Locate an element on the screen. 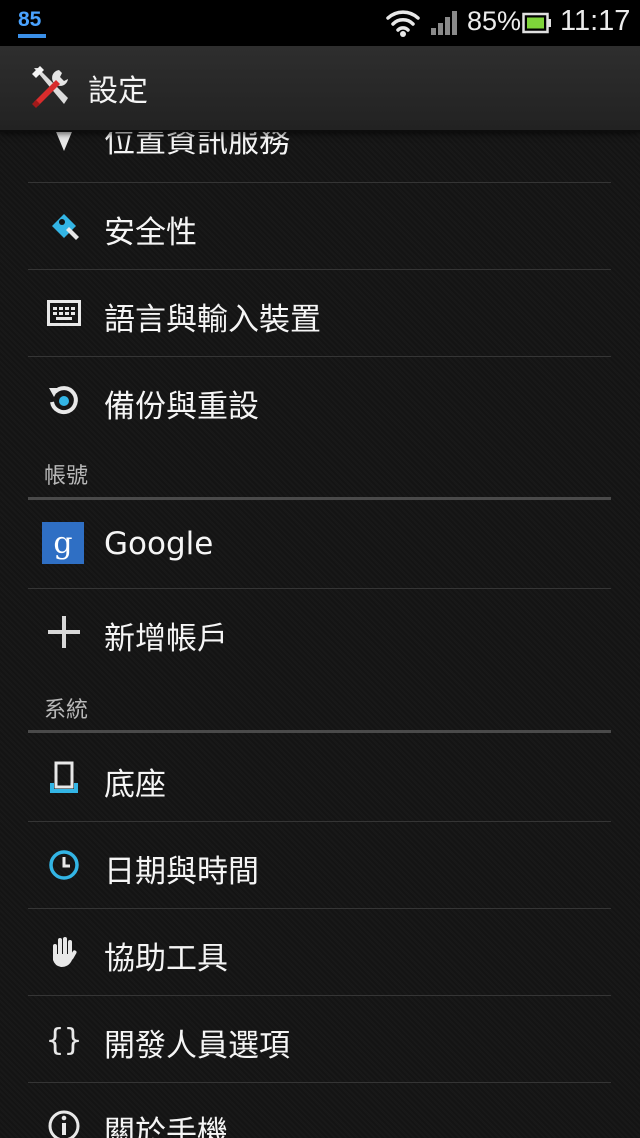 This screenshot has height=1138, width=640. google-icon: g is located at coordinates (63, 543).